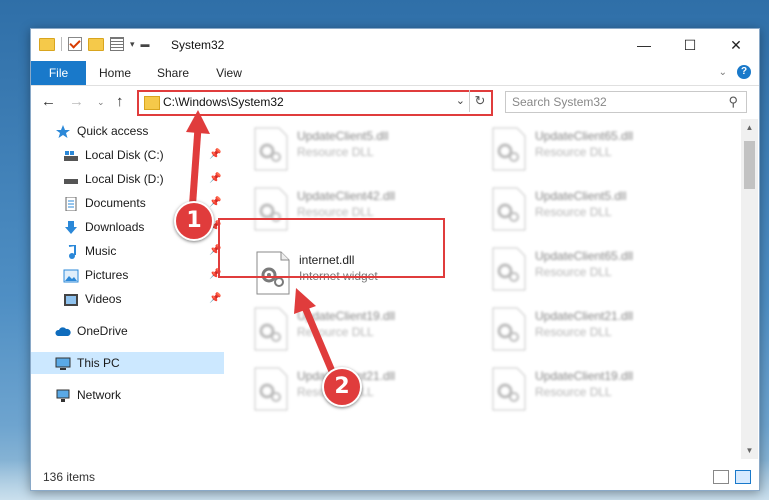 The height and width of the screenshot is (500, 769). What do you see at coordinates (63, 331) in the screenshot?
I see `cloud-icon` at bounding box center [63, 331].